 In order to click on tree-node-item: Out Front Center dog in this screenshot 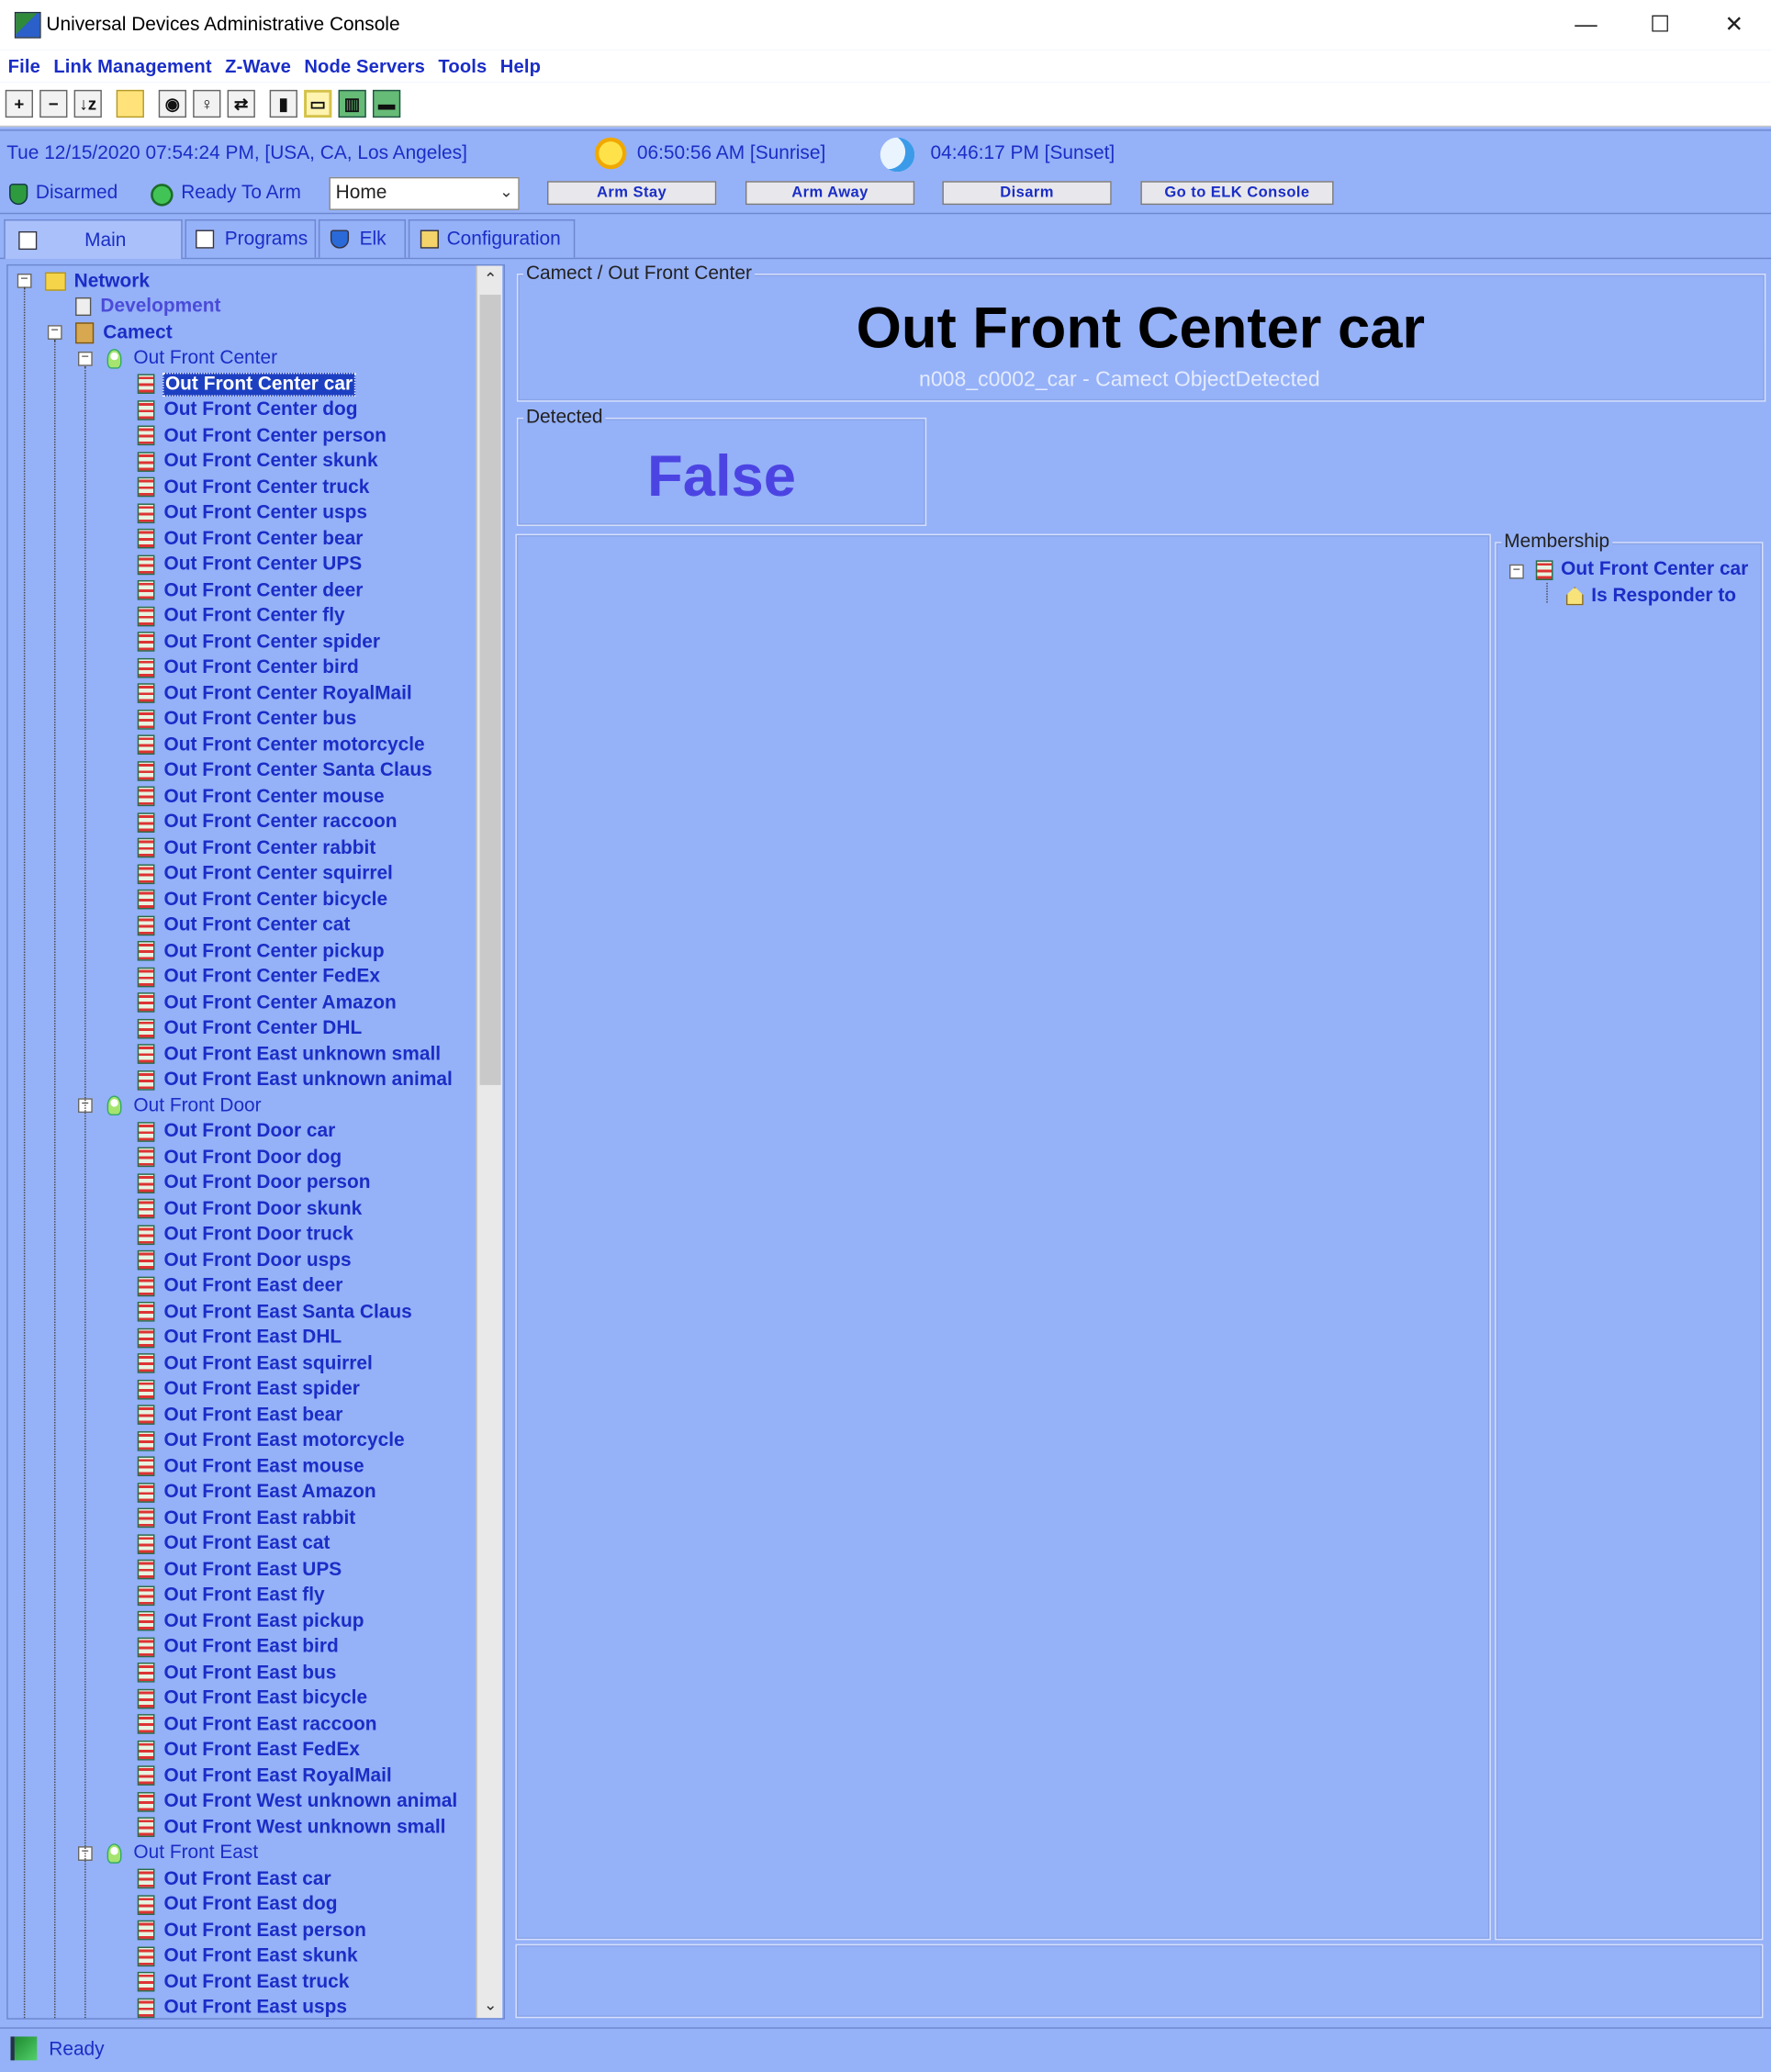, I will do `click(248, 410)`.